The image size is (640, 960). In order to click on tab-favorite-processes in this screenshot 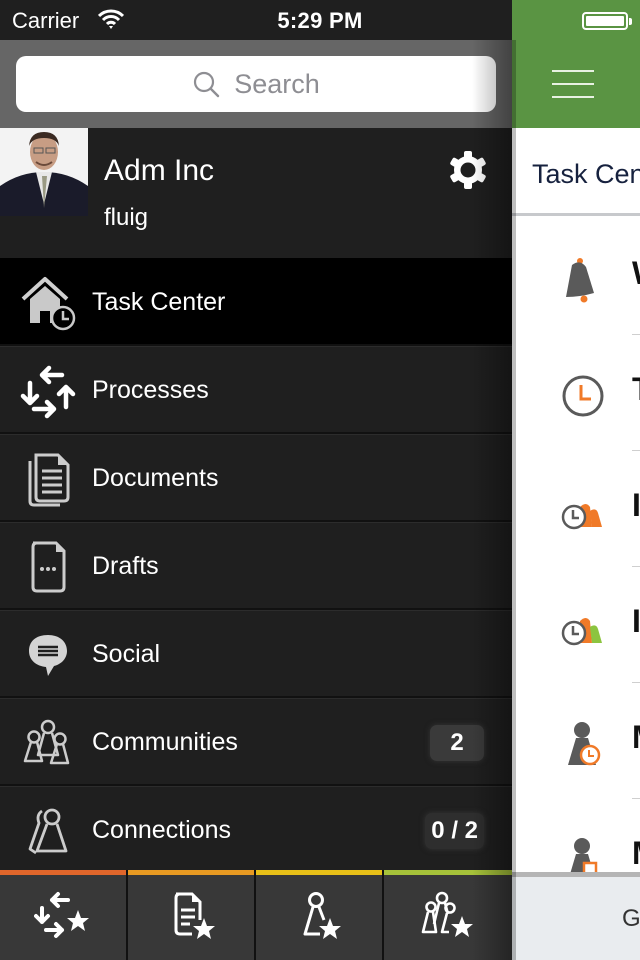, I will do `click(64, 915)`.